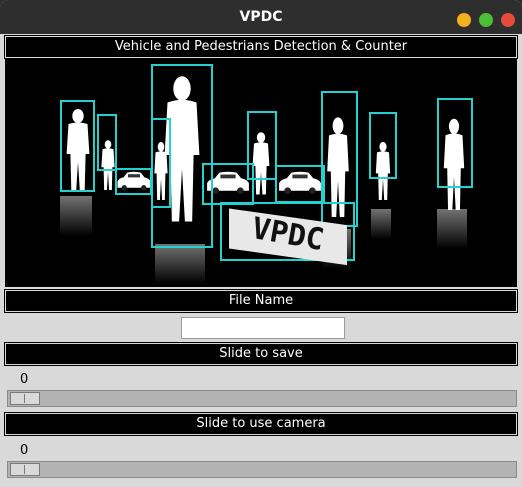  Describe the element at coordinates (261, 424) in the screenshot. I see `camera-slider-label: Slide to use camera` at that location.